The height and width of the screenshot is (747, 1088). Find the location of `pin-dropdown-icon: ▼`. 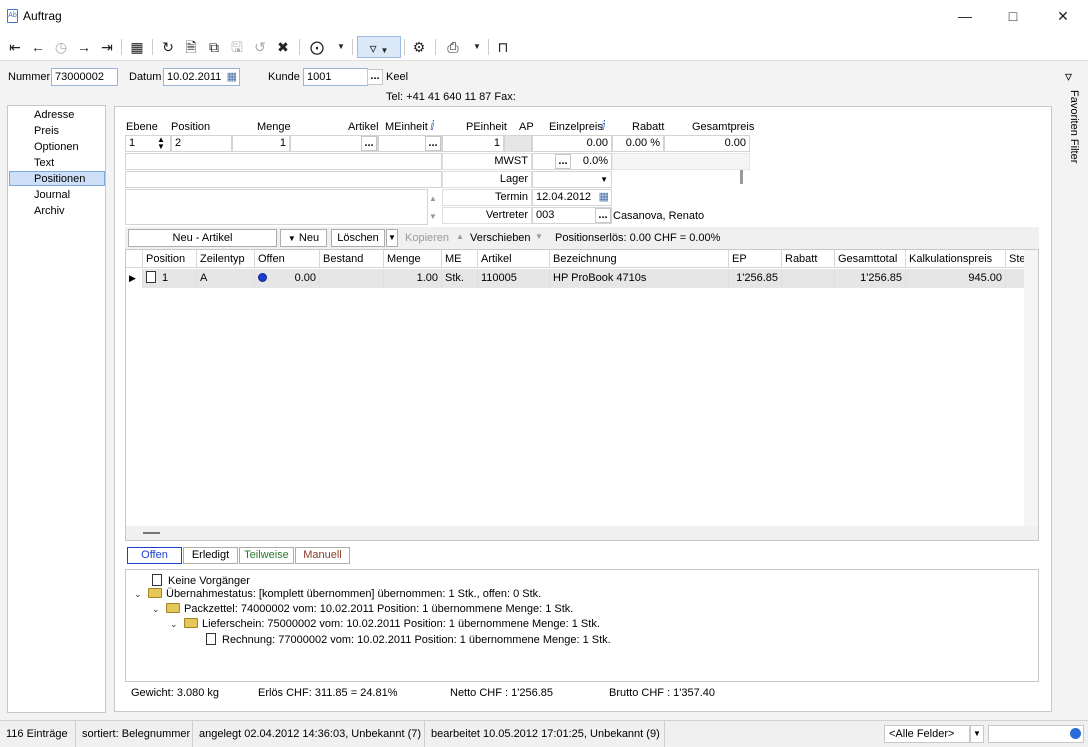

pin-dropdown-icon: ▼ is located at coordinates (341, 47).